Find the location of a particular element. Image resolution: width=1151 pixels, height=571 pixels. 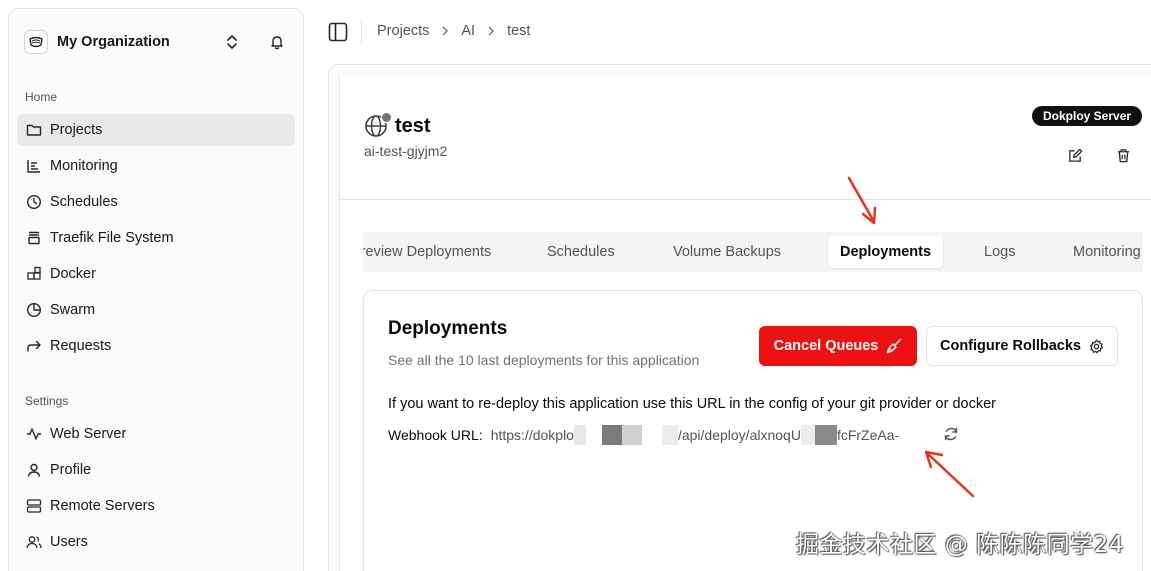

sidebar-item-profile: Profile is located at coordinates (156, 470).